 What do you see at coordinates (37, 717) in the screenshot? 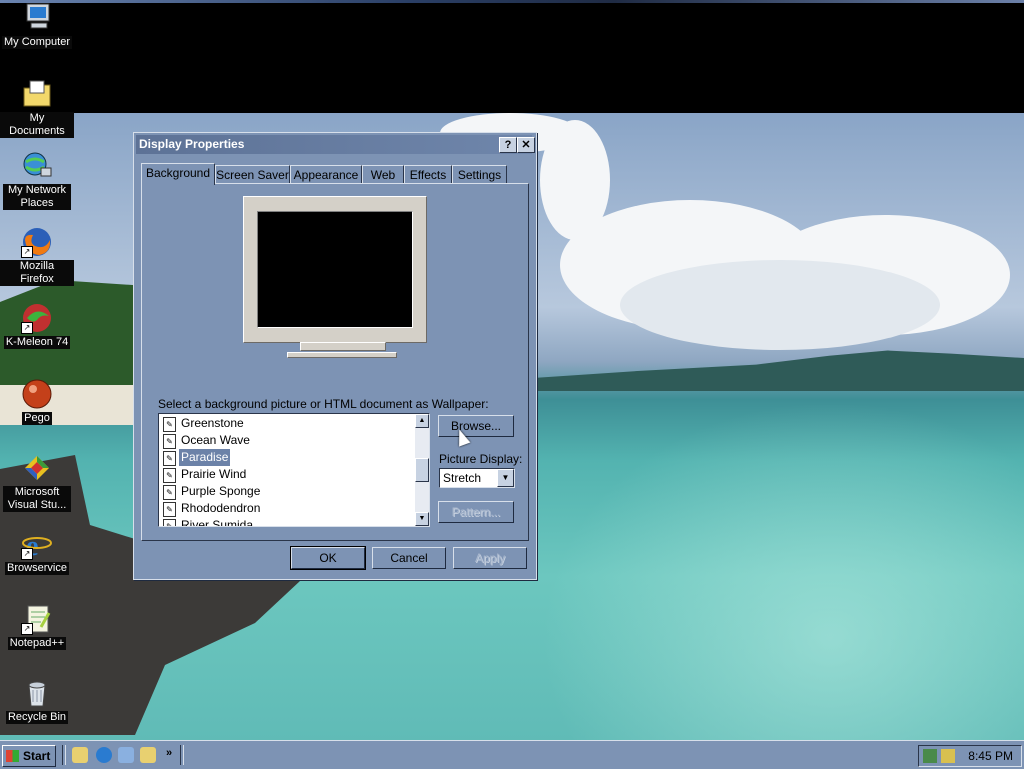
I see `desktop-icon-label: Recycle Bin` at bounding box center [37, 717].